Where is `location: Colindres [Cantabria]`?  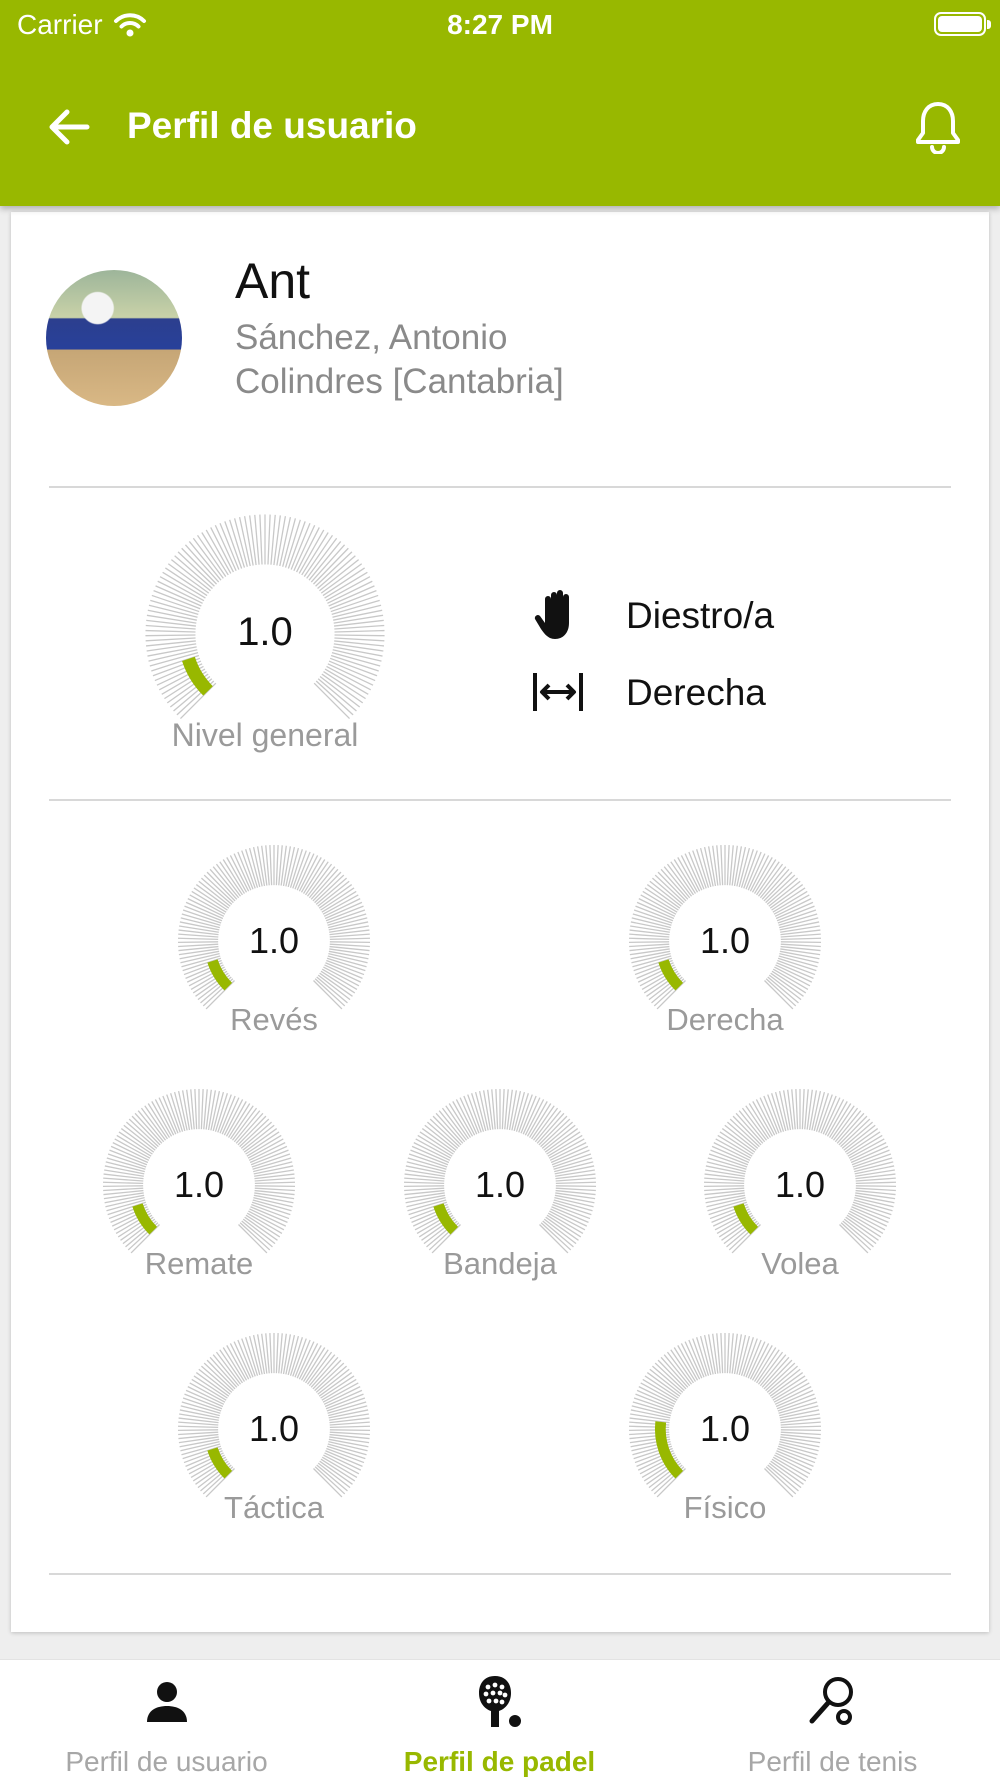 location: Colindres [Cantabria] is located at coordinates (399, 381).